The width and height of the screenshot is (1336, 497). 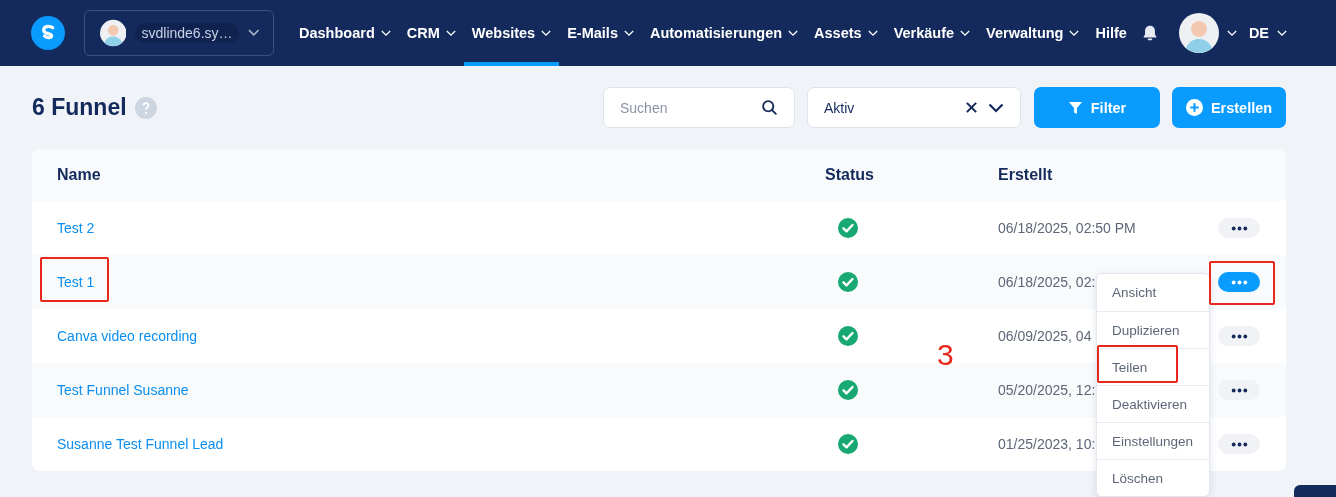 What do you see at coordinates (724, 33) in the screenshot?
I see `nav-menu-item: Automatisierungen` at bounding box center [724, 33].